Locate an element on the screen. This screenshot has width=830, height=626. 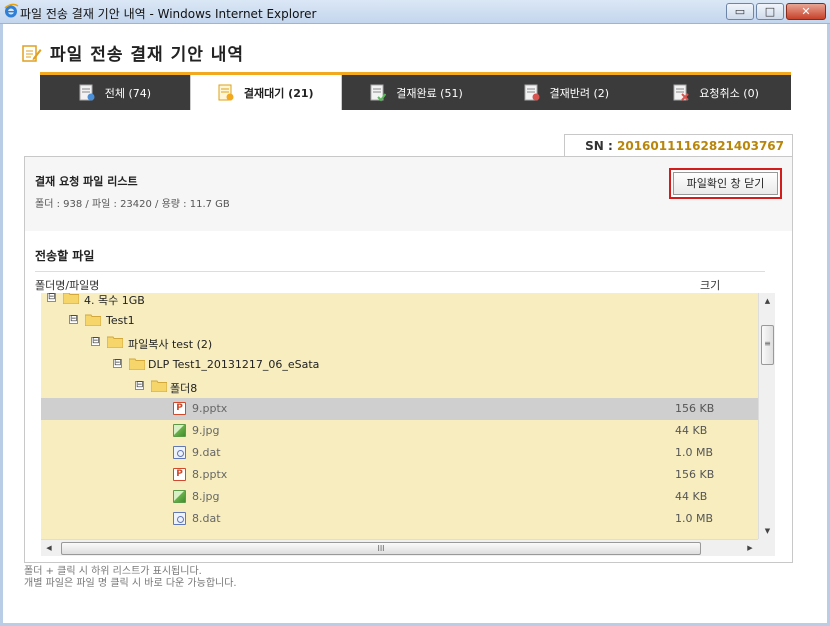
pending-doc-icon is located at coordinates (226, 92).